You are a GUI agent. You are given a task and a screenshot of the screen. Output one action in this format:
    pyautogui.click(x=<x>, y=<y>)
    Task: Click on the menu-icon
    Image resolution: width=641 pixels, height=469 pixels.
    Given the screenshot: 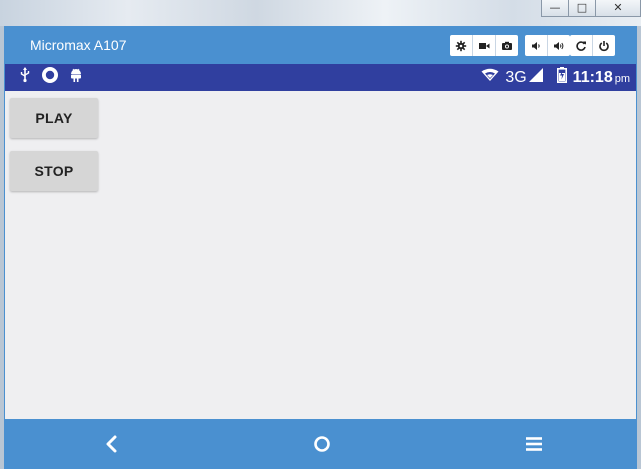 What is the action you would take?
    pyautogui.click(x=534, y=444)
    